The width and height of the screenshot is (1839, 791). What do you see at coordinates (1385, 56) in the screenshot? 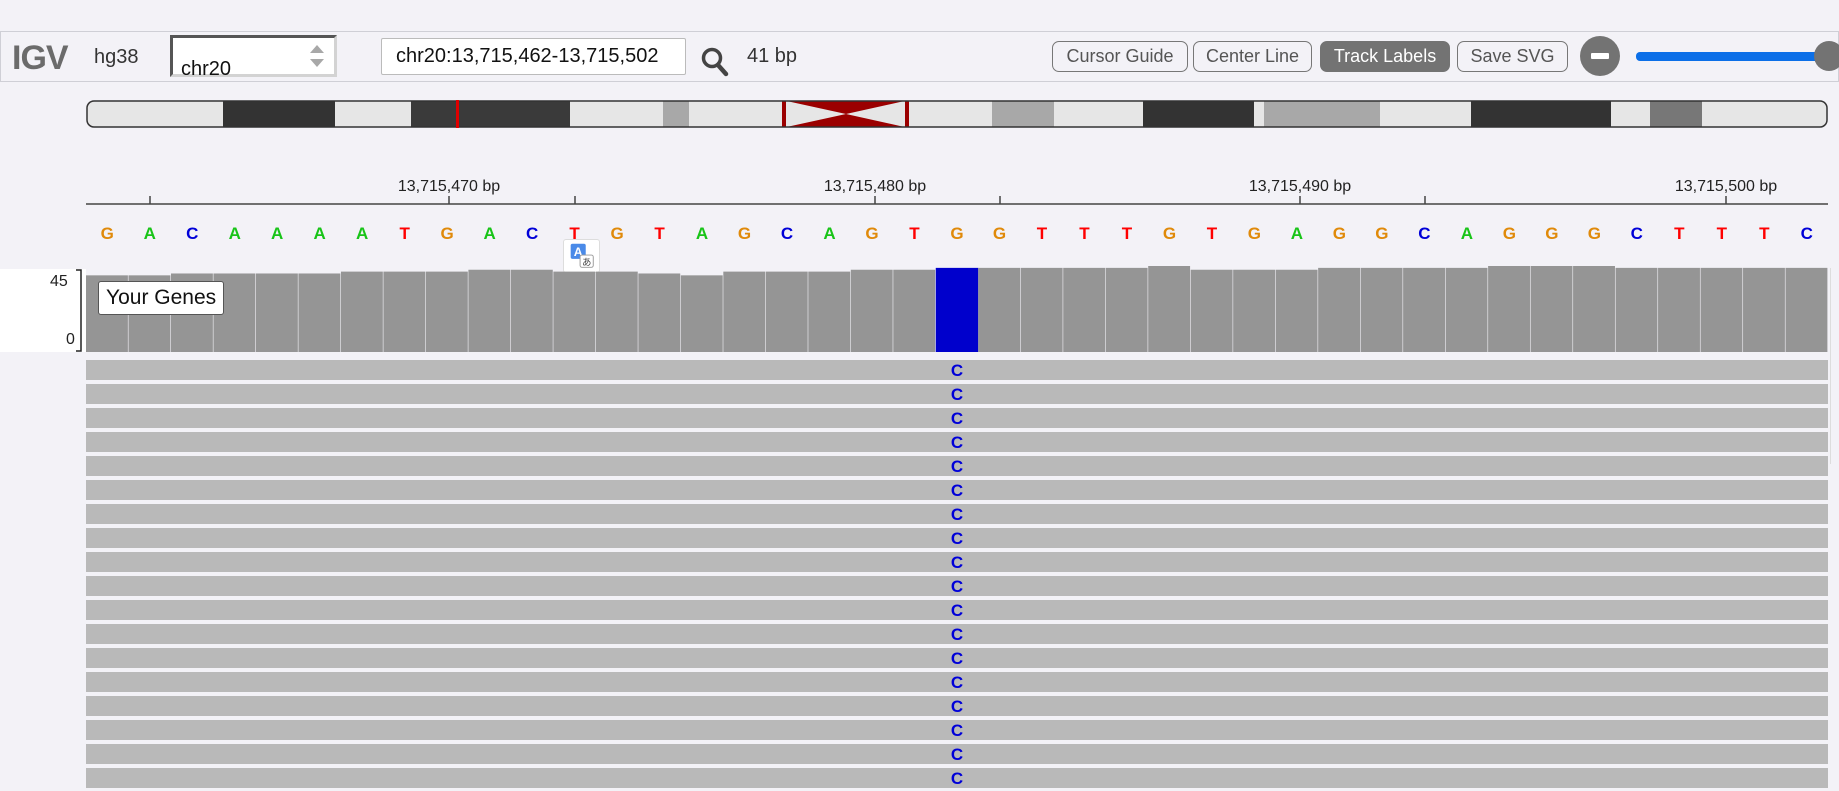
I see `track-labels-button: Track Labels` at bounding box center [1385, 56].